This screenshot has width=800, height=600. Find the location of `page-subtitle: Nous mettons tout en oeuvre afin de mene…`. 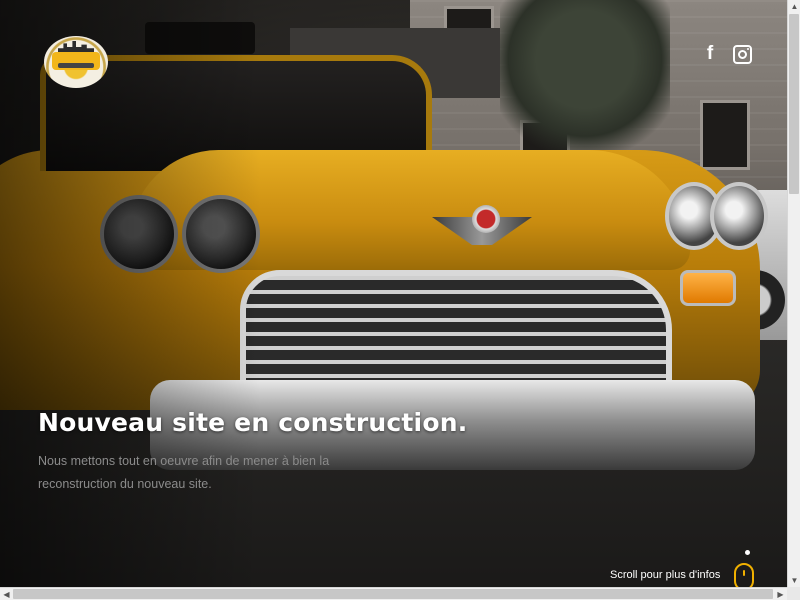

page-subtitle: Nous mettons tout en oeuvre afin de mene… is located at coordinates (184, 472).